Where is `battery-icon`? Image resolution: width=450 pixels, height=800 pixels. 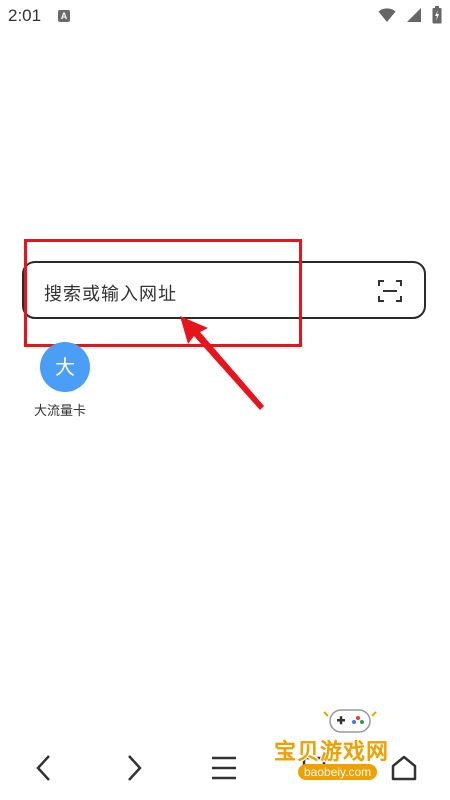 battery-icon is located at coordinates (437, 15).